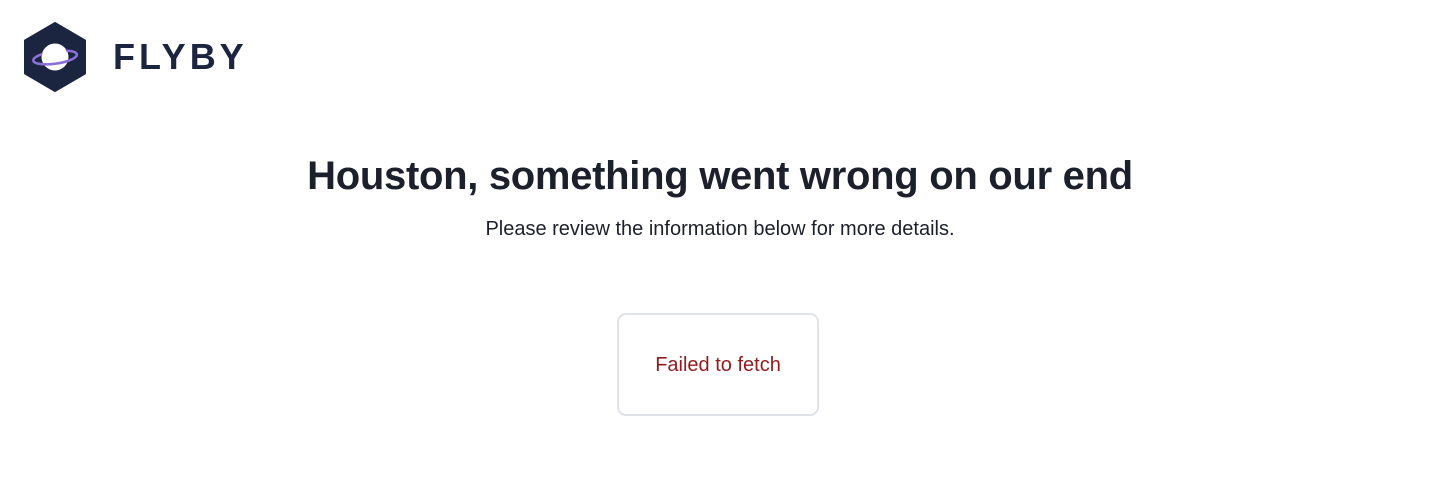 This screenshot has width=1440, height=495. I want to click on brand-home-link: FLYBY, so click(136, 57).